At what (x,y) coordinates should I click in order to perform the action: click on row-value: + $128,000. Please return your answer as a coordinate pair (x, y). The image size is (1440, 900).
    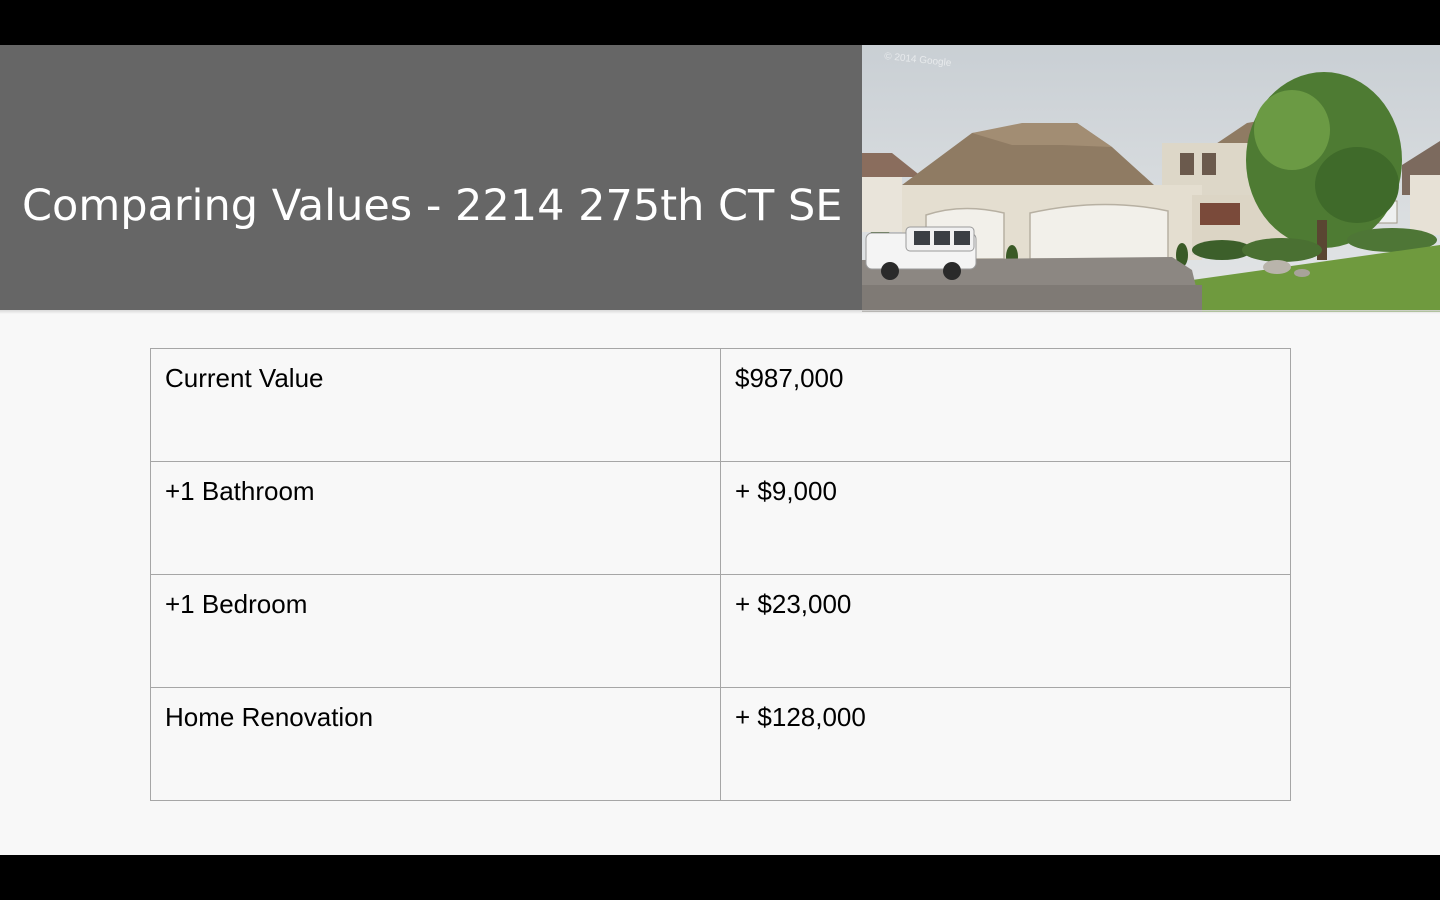
    Looking at the image, I should click on (1005, 744).